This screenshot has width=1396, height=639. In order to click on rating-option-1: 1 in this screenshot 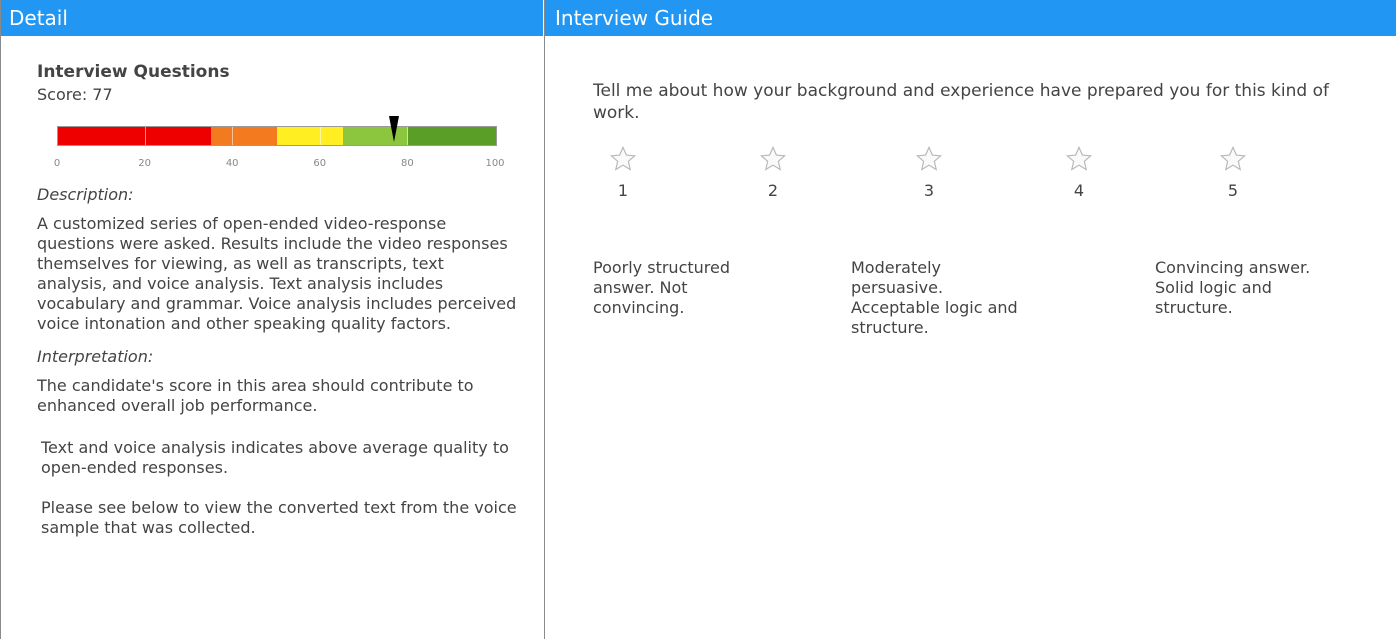, I will do `click(623, 172)`.